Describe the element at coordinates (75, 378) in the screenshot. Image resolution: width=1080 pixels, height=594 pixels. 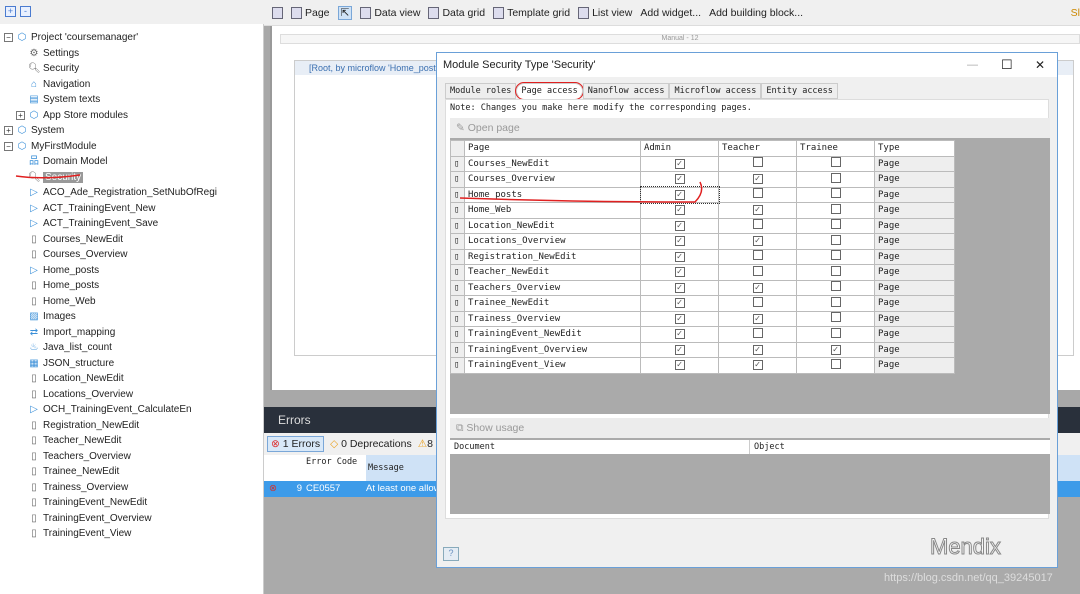
I see `tree-item: ▯ Location_NewEdit` at that location.